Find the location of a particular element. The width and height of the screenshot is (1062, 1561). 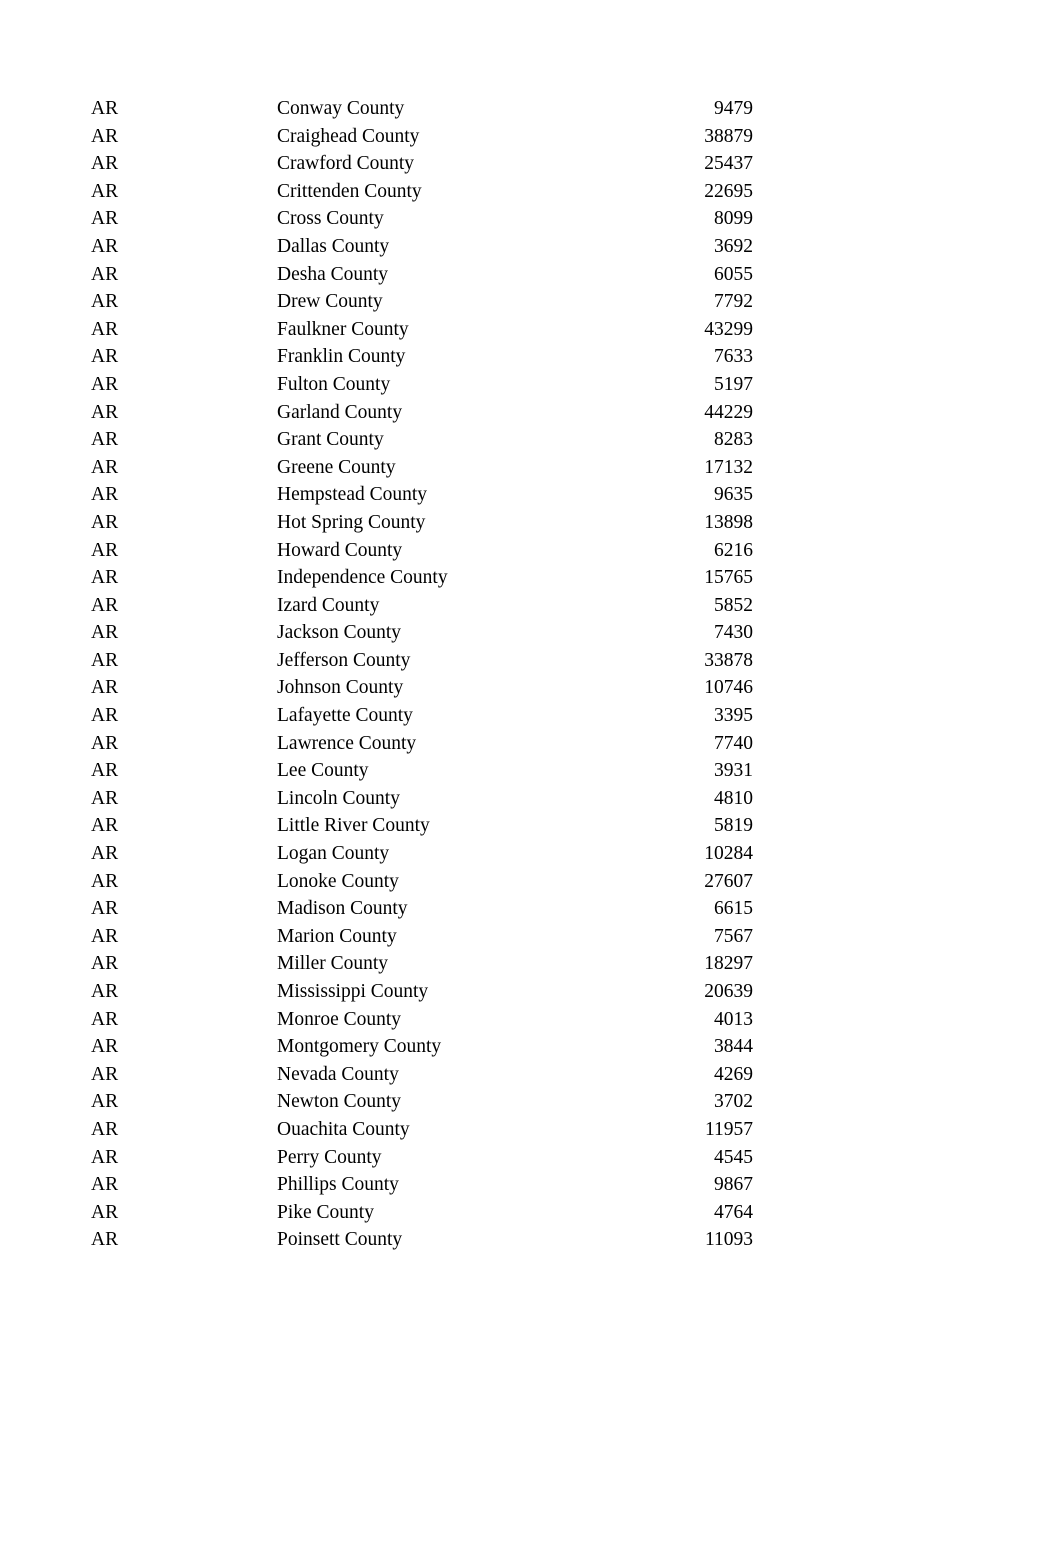

cell-value: 11957 is located at coordinates (728, 1129).